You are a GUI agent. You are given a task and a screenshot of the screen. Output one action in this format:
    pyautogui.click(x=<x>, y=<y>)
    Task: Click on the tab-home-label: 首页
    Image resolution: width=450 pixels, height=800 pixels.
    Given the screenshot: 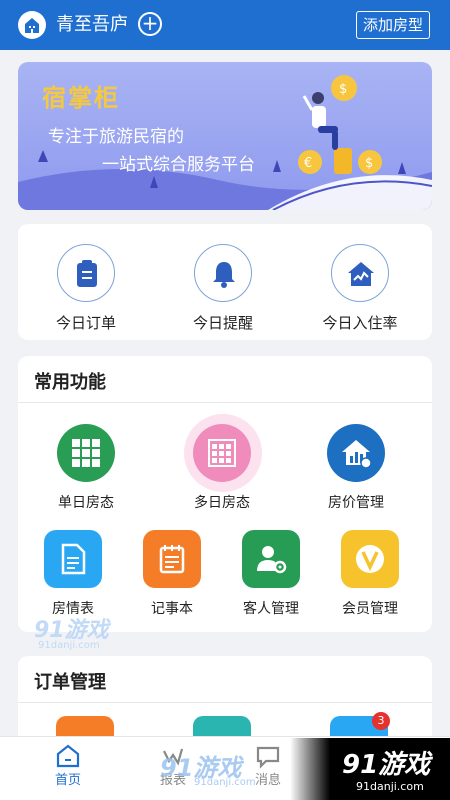 What is the action you would take?
    pyautogui.click(x=67, y=780)
    